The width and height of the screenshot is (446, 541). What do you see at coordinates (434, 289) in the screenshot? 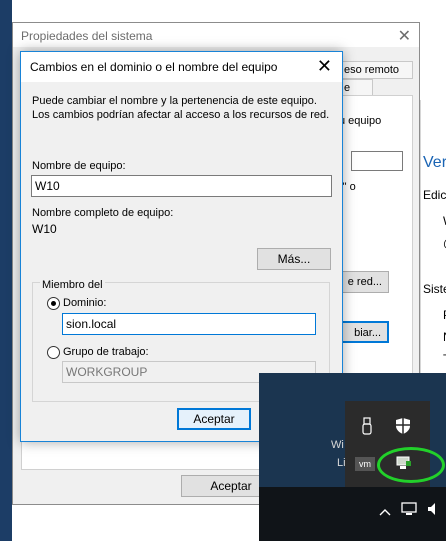
I see `system-section-label: Siste` at bounding box center [434, 289].